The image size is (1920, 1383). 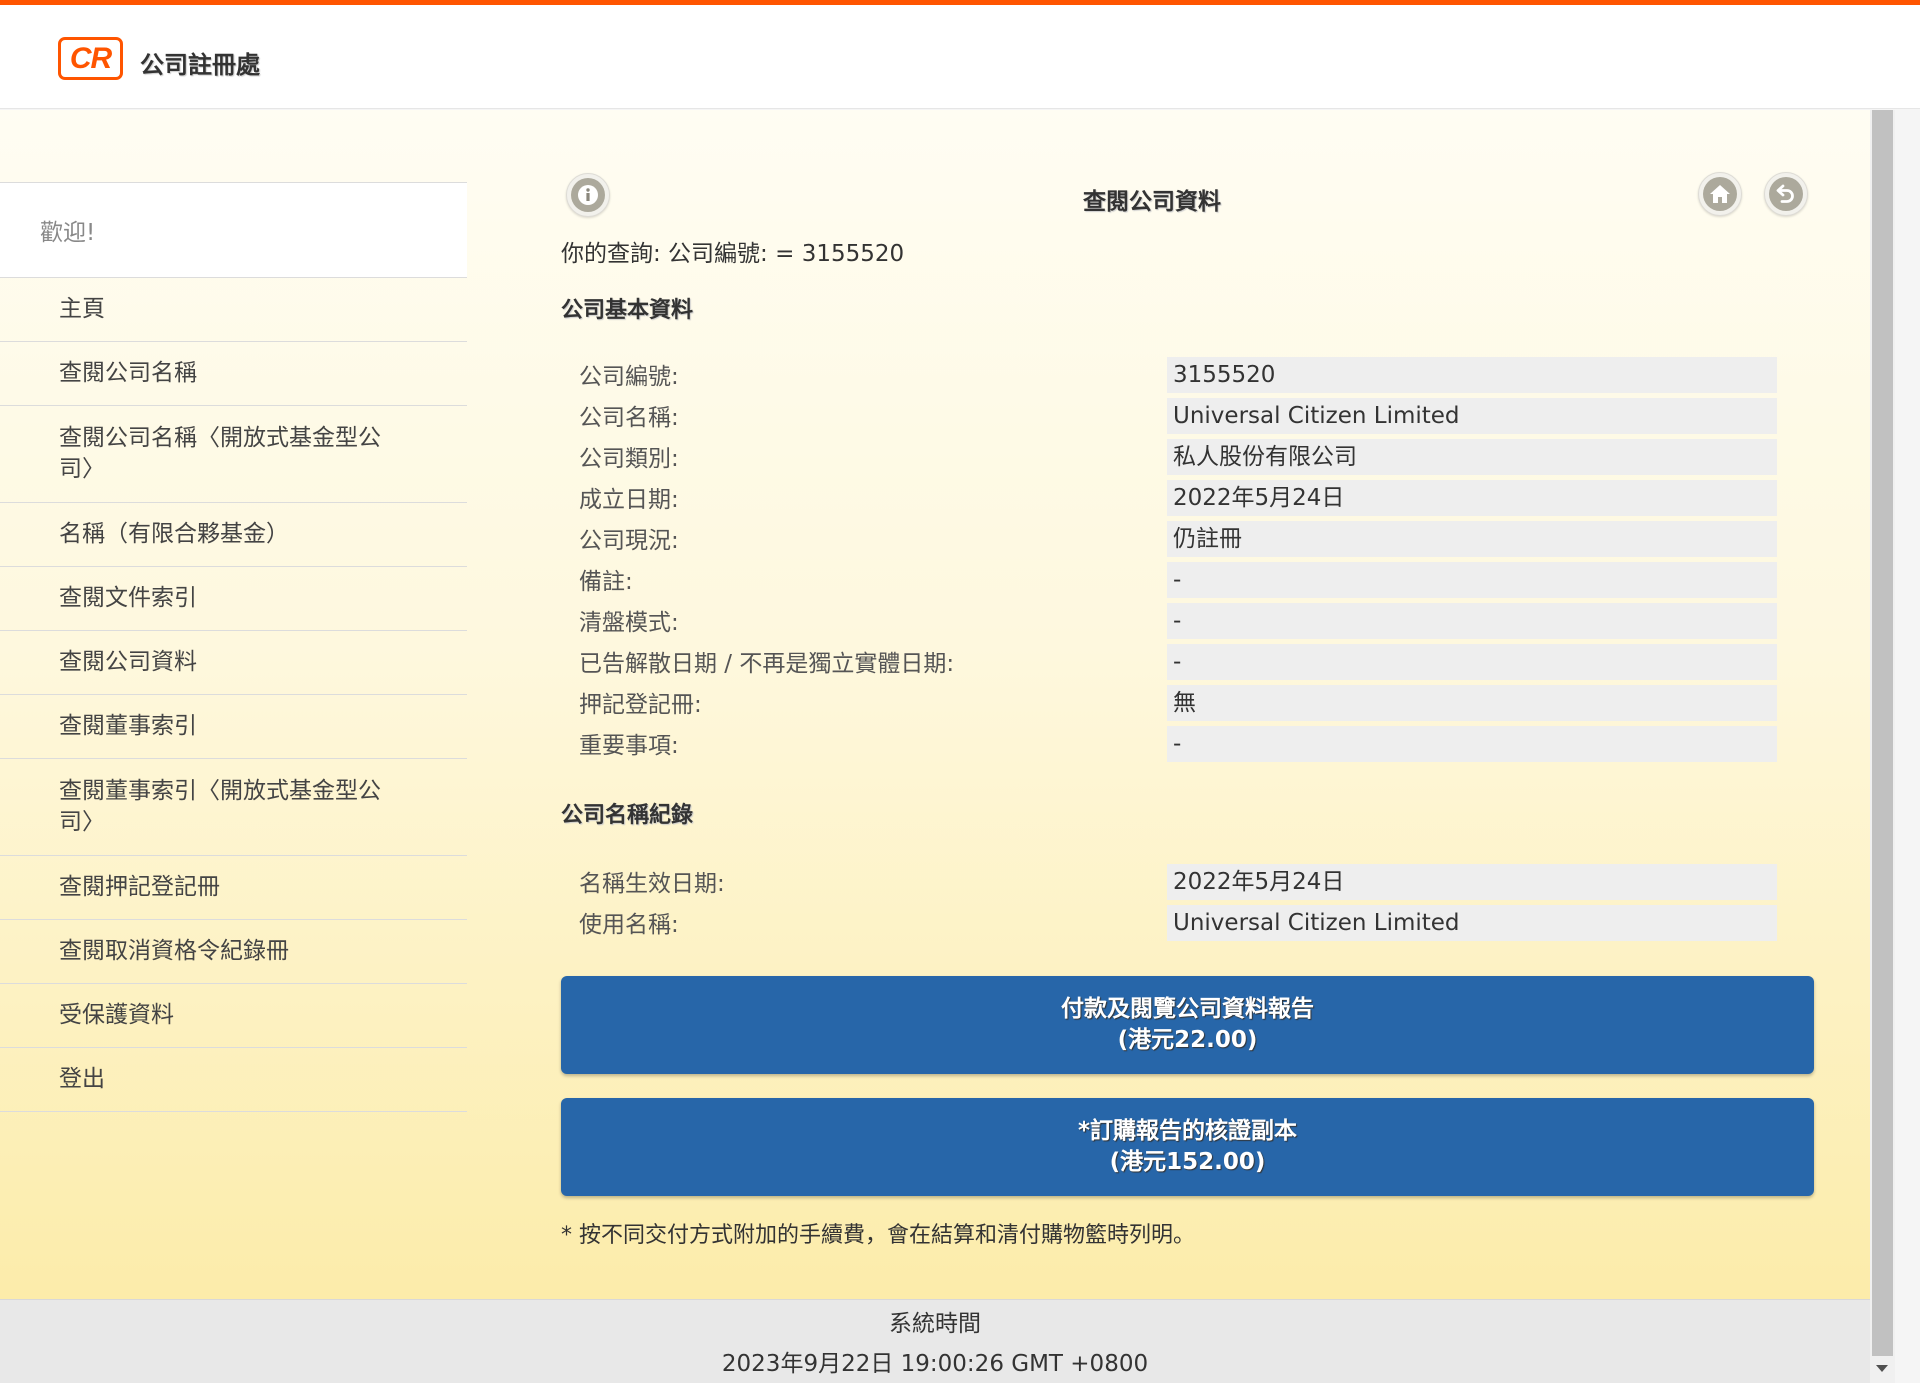 I want to click on info-row: 公司類別: 私人股份有限公司, so click(x=1187, y=457).